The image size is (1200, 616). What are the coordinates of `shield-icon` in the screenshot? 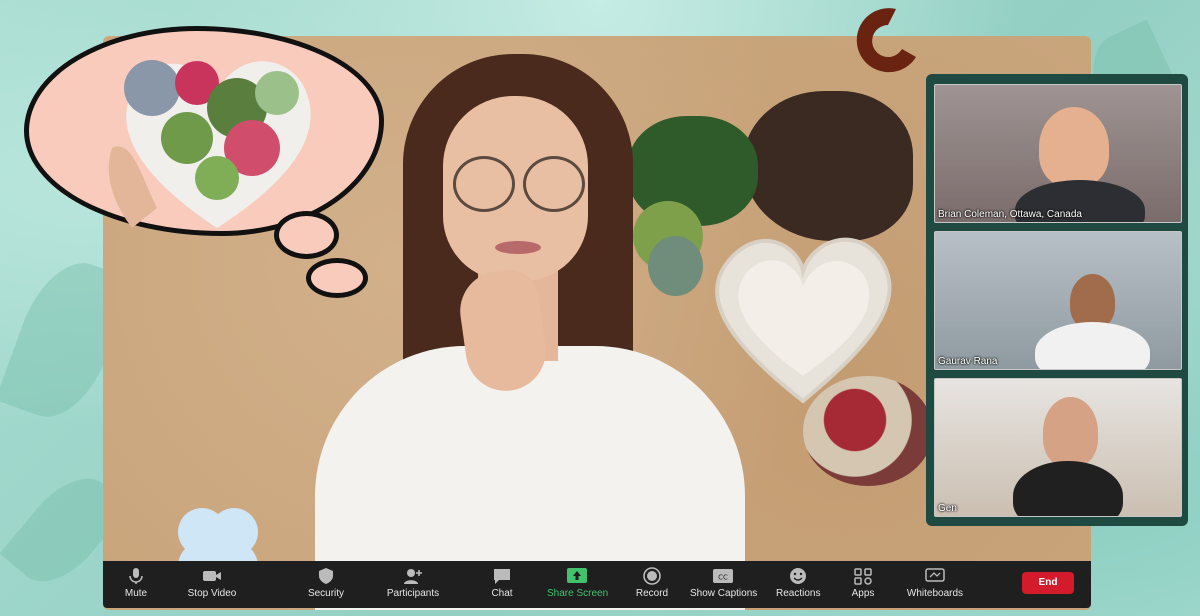 It's located at (326, 576).